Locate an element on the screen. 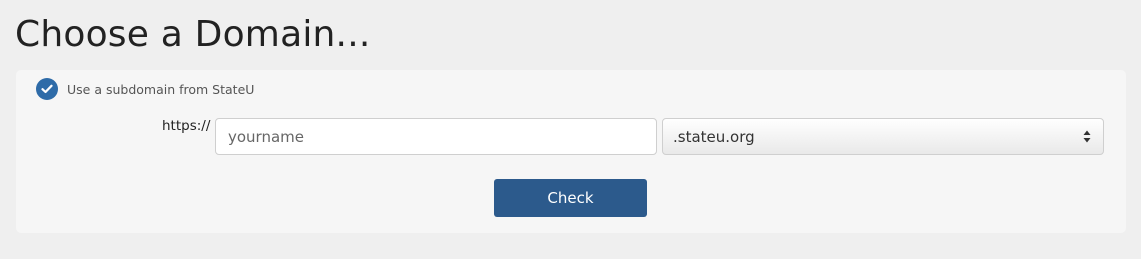  protocol-label: https:// is located at coordinates (186, 126).